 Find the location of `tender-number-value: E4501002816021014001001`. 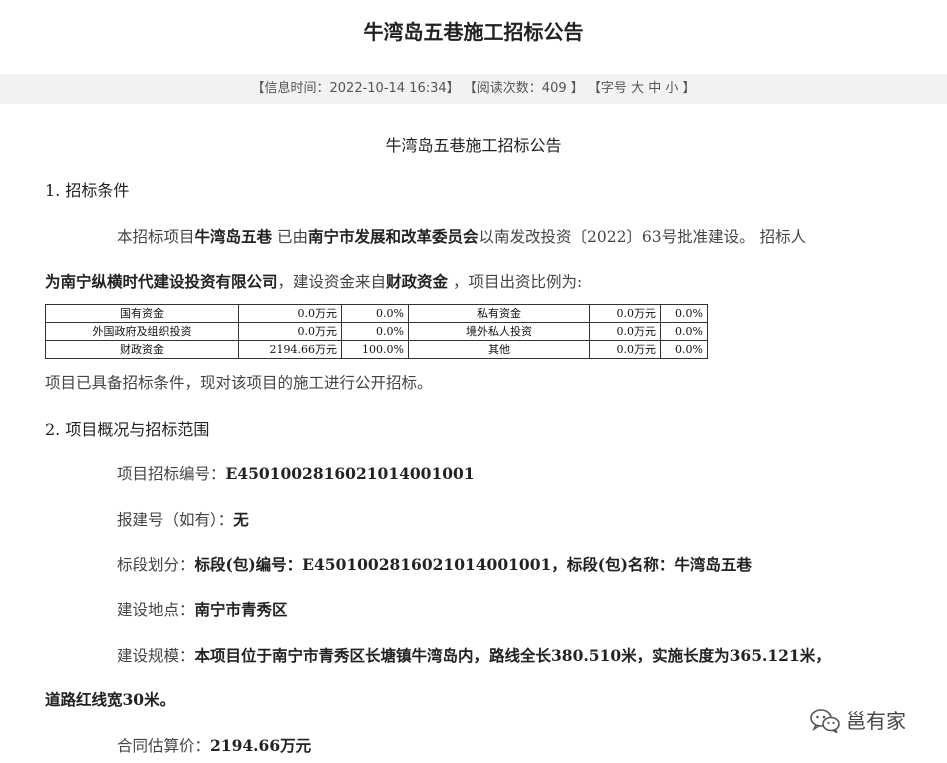

tender-number-value: E4501002816021014001001 is located at coordinates (350, 473).